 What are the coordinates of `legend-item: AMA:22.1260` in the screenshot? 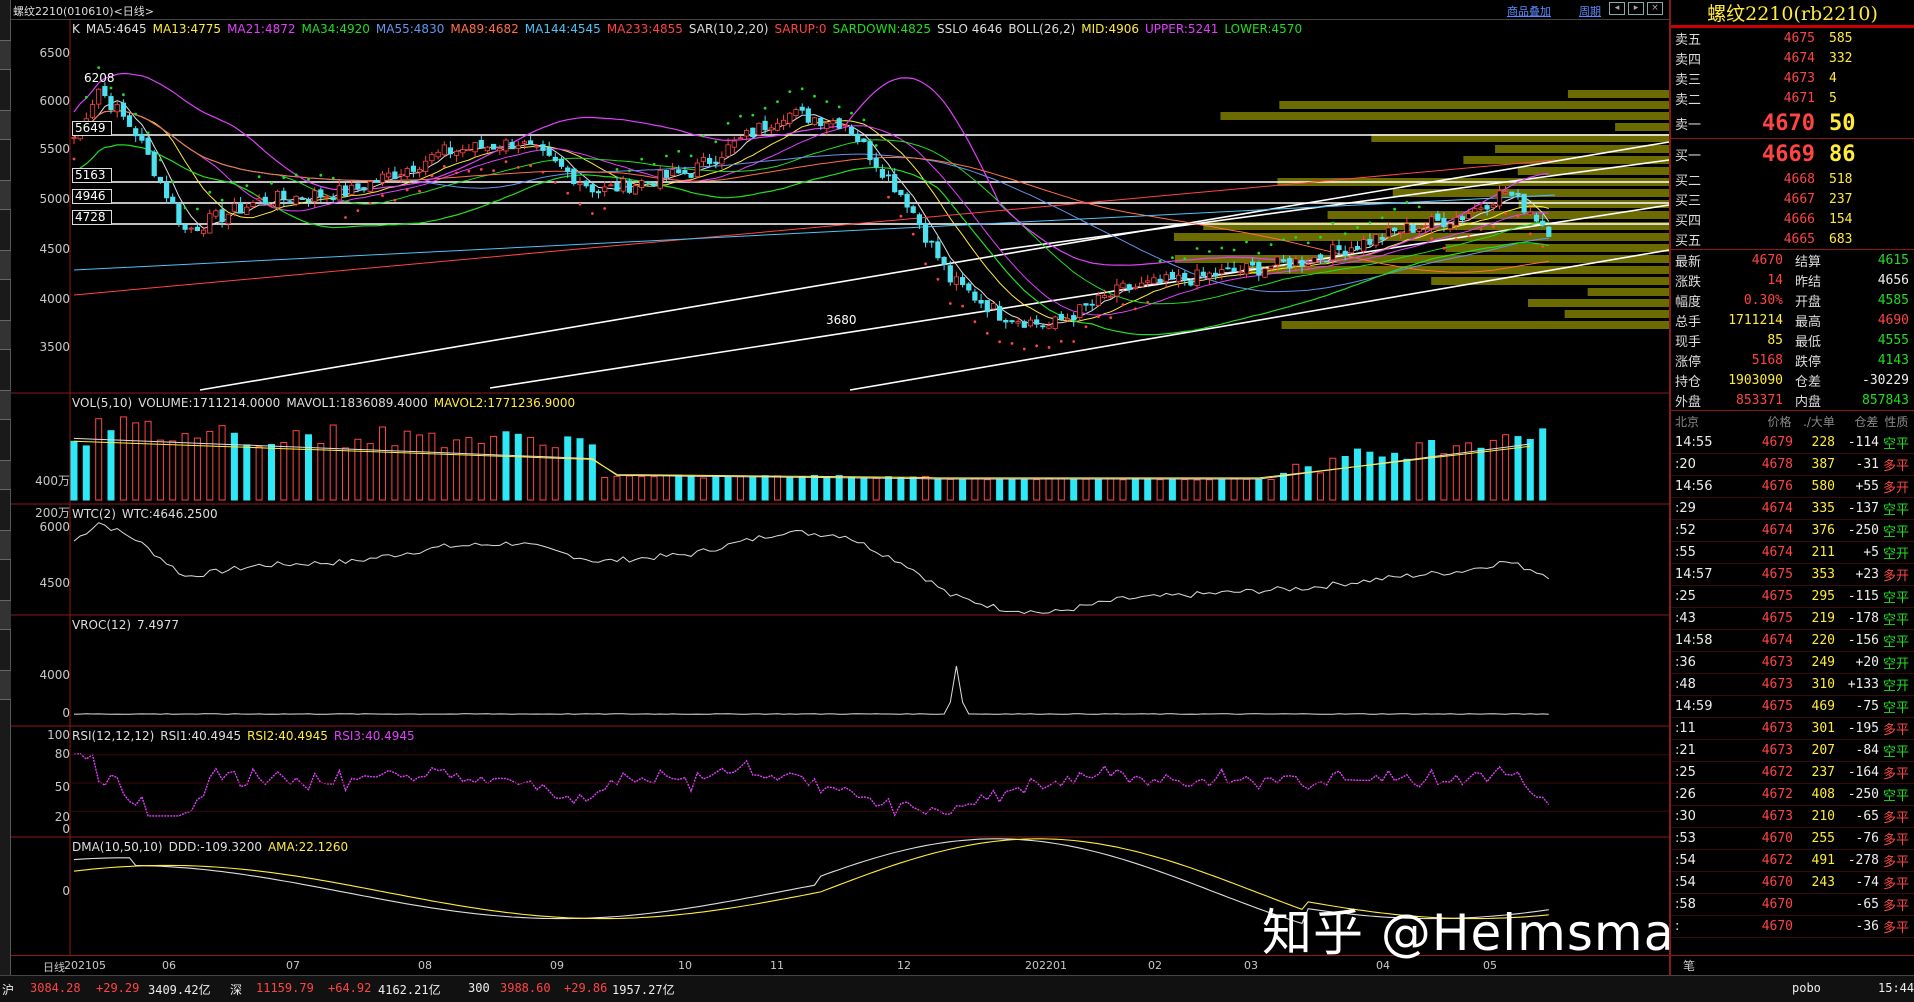 It's located at (308, 847).